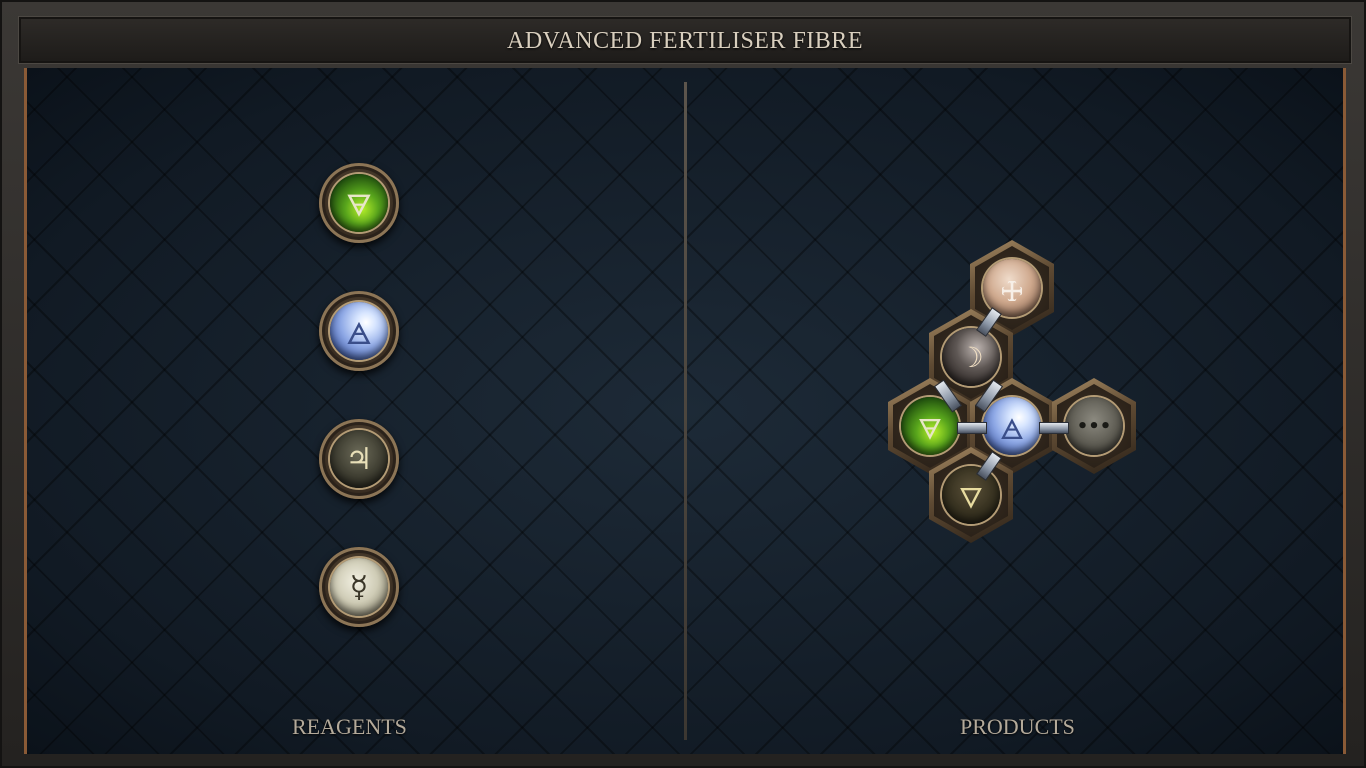 Image resolution: width=1366 pixels, height=768 pixels. What do you see at coordinates (685, 411) in the screenshot?
I see `panel-divider` at bounding box center [685, 411].